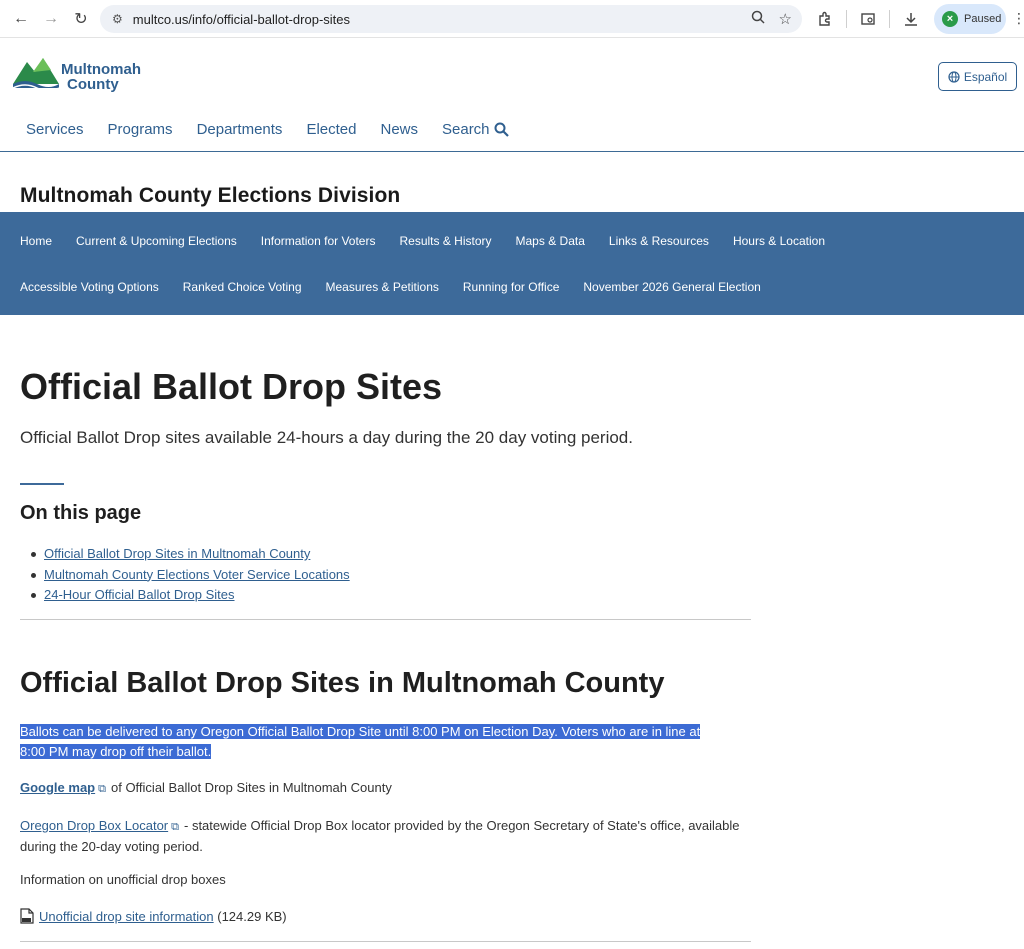  What do you see at coordinates (101, 69) in the screenshot?
I see `logo-line1: Multnomah` at bounding box center [101, 69].